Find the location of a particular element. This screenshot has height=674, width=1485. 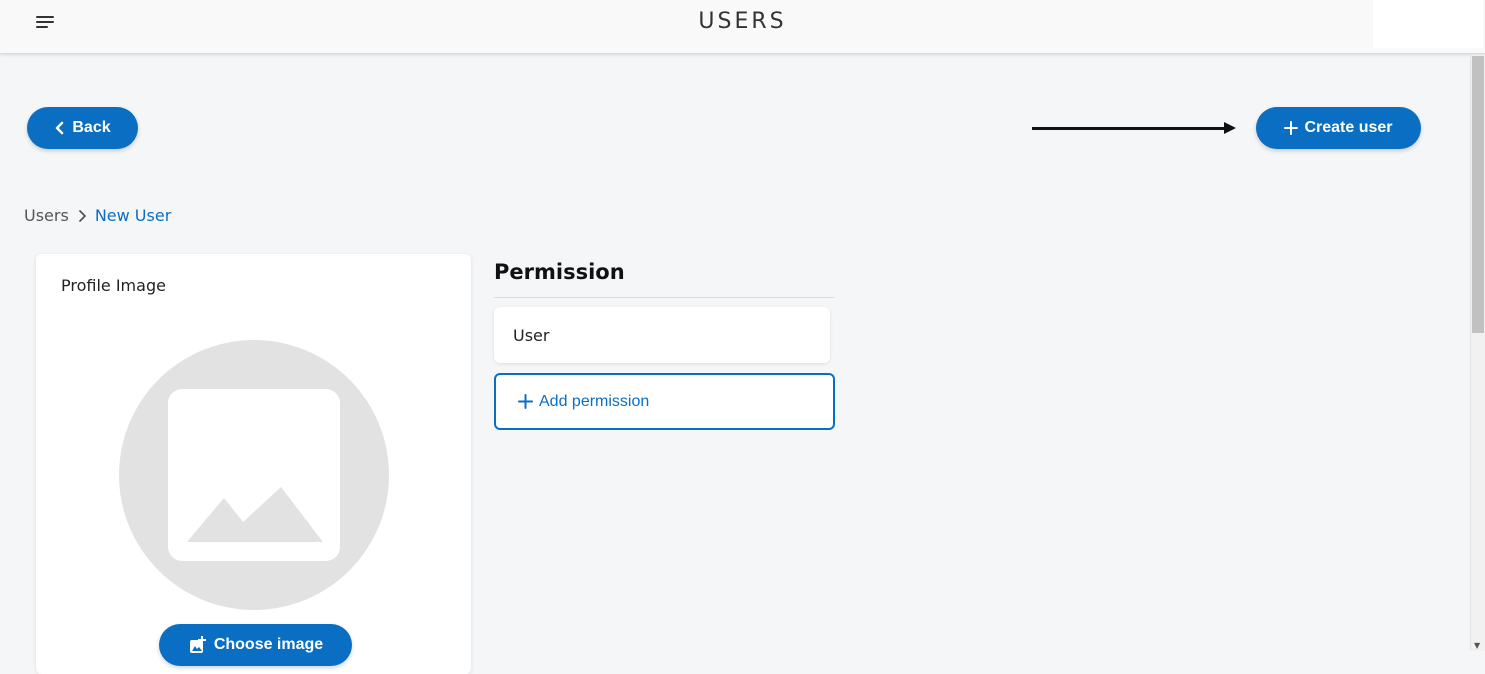

scrollbar-thumb is located at coordinates (1478, 194).